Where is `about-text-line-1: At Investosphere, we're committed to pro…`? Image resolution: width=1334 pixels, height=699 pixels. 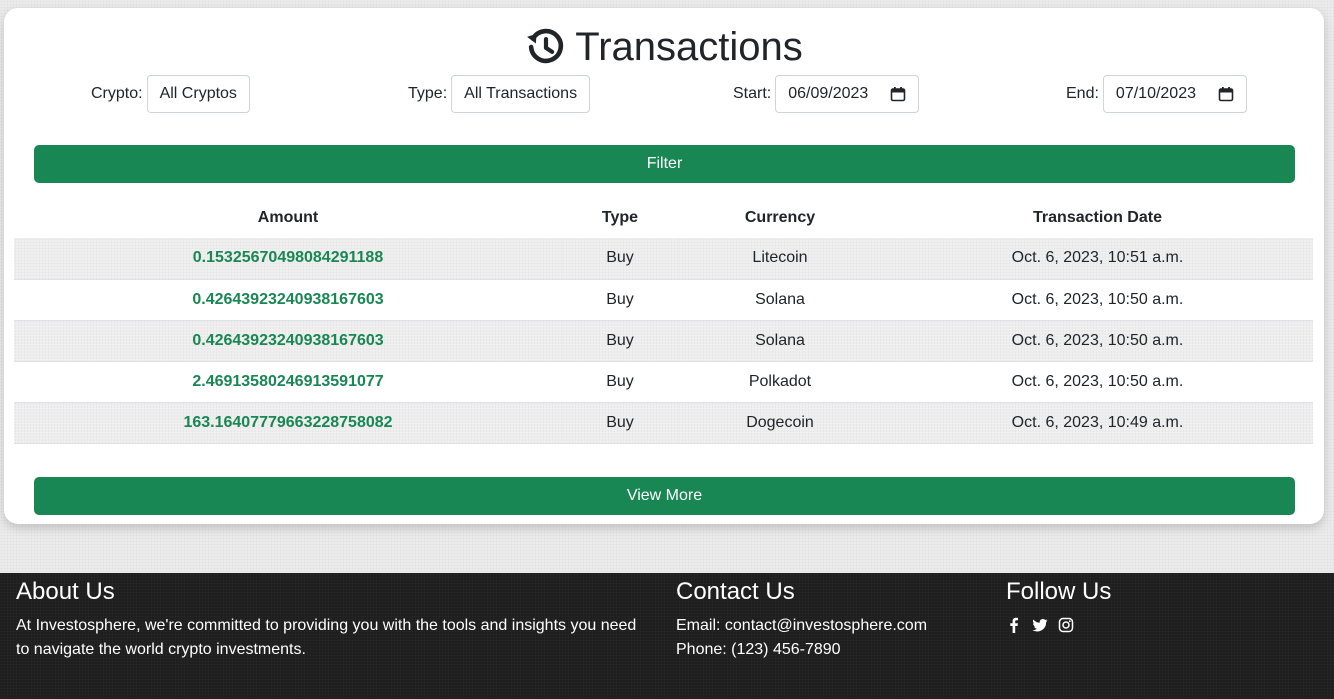
about-text-line-1: At Investosphere, we're committed to pro… is located at coordinates (326, 625).